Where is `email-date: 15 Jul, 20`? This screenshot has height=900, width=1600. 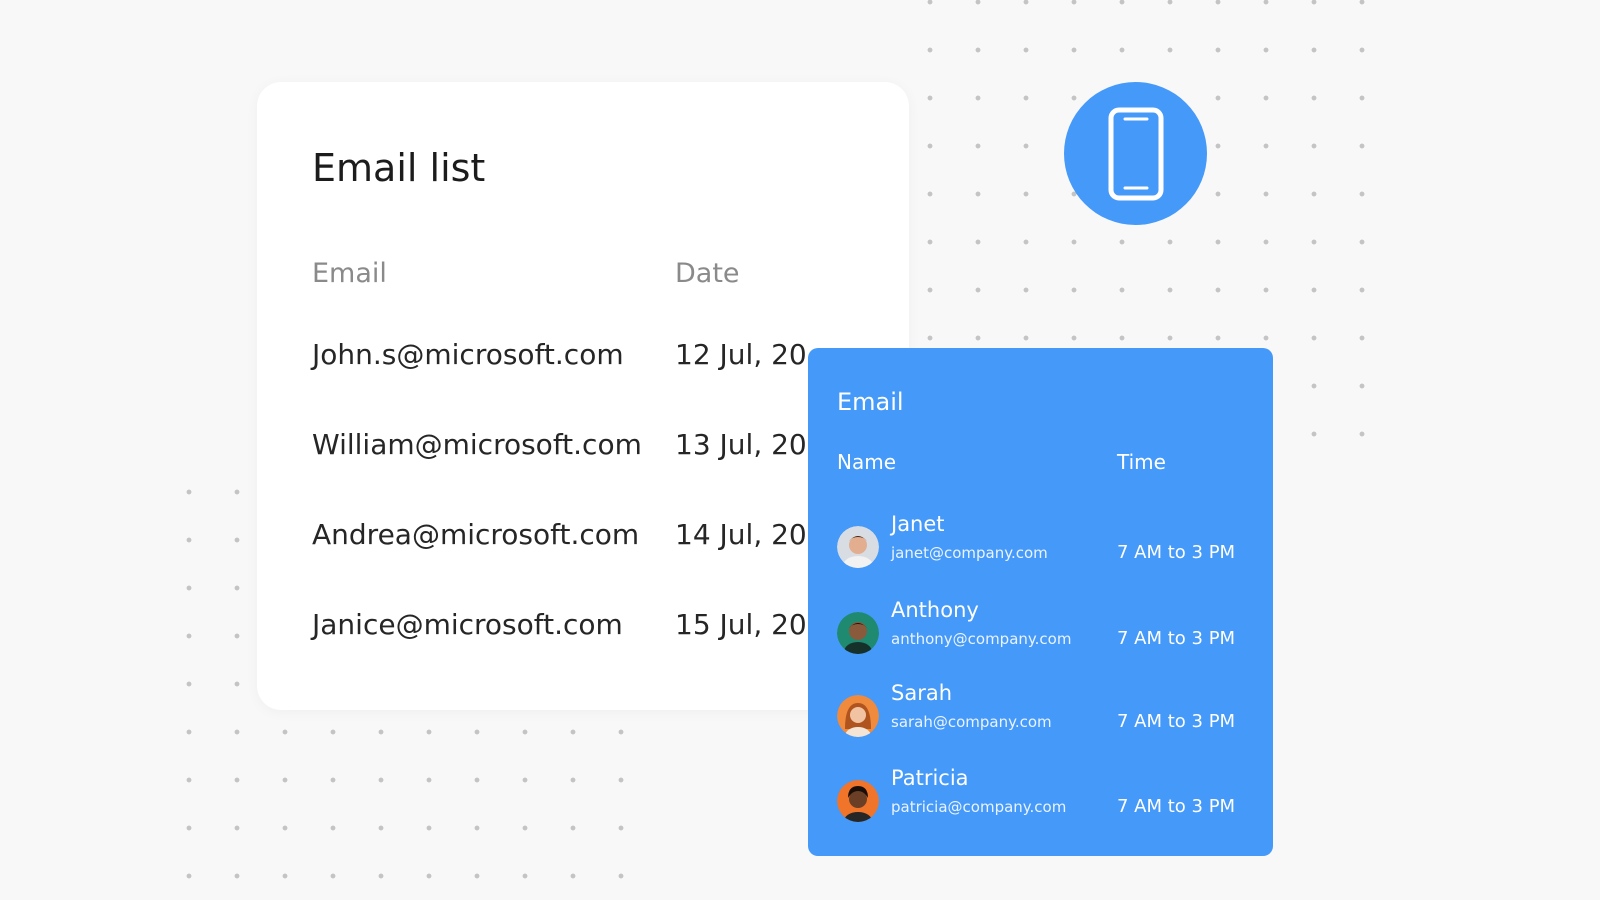 email-date: 15 Jul, 20 is located at coordinates (741, 624).